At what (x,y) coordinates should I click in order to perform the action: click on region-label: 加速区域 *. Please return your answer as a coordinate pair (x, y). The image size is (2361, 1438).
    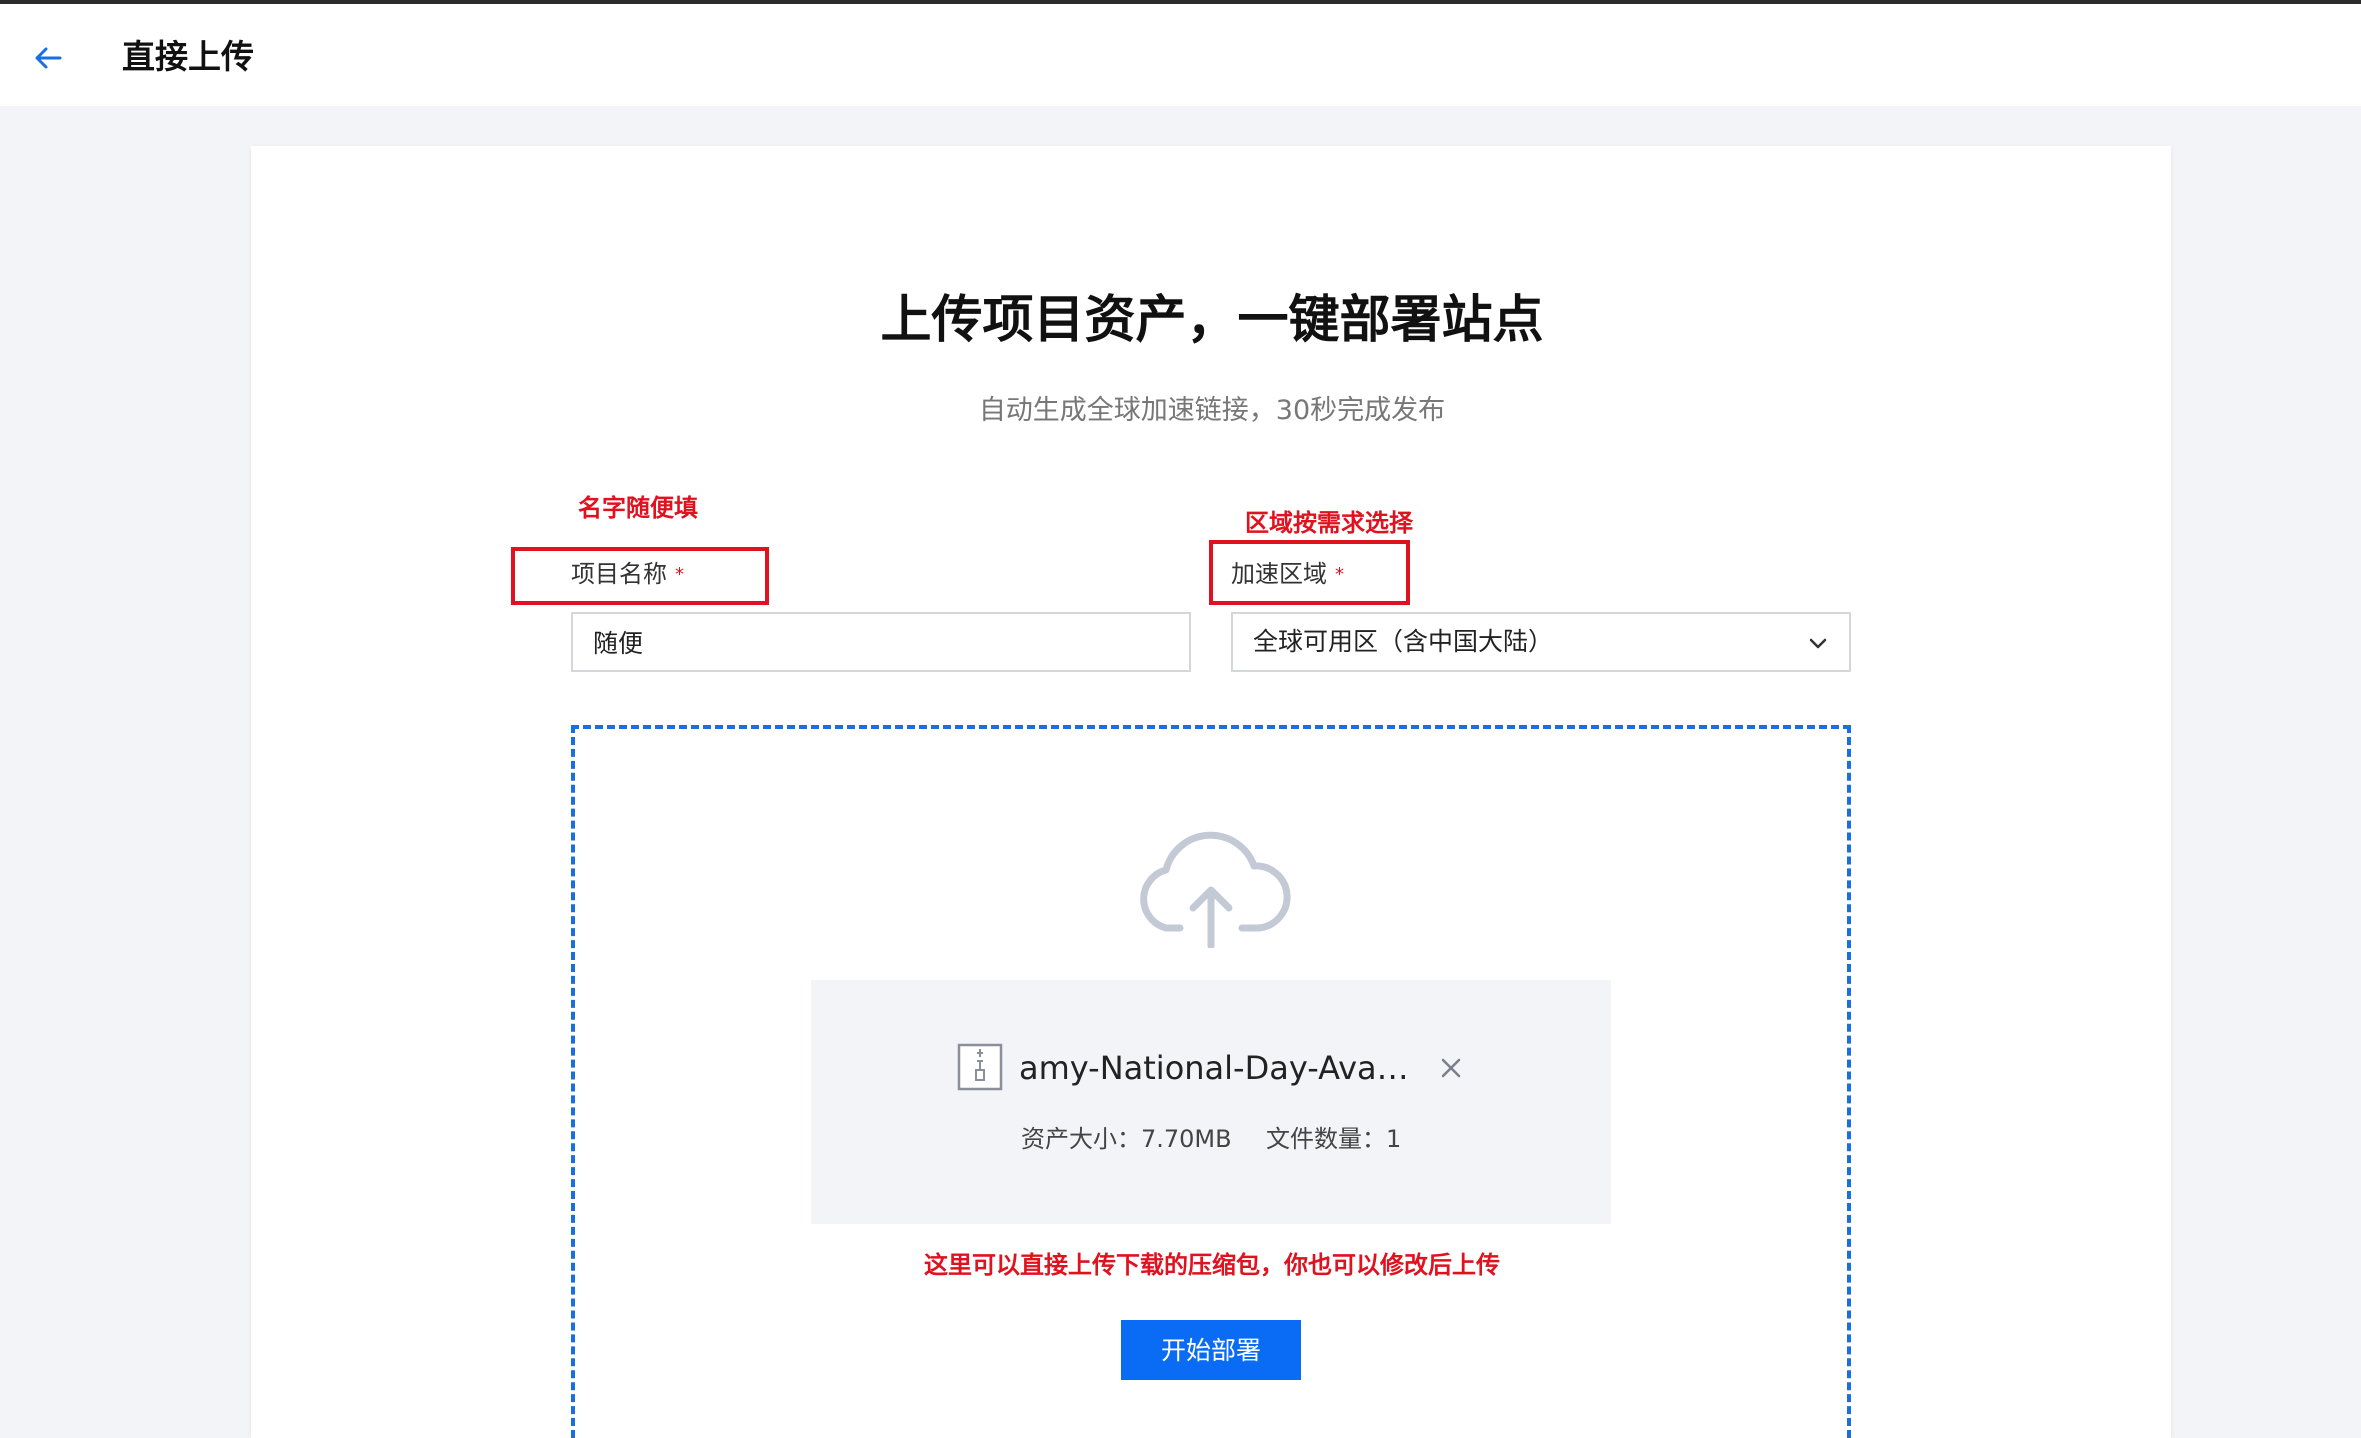
    Looking at the image, I should click on (1287, 574).